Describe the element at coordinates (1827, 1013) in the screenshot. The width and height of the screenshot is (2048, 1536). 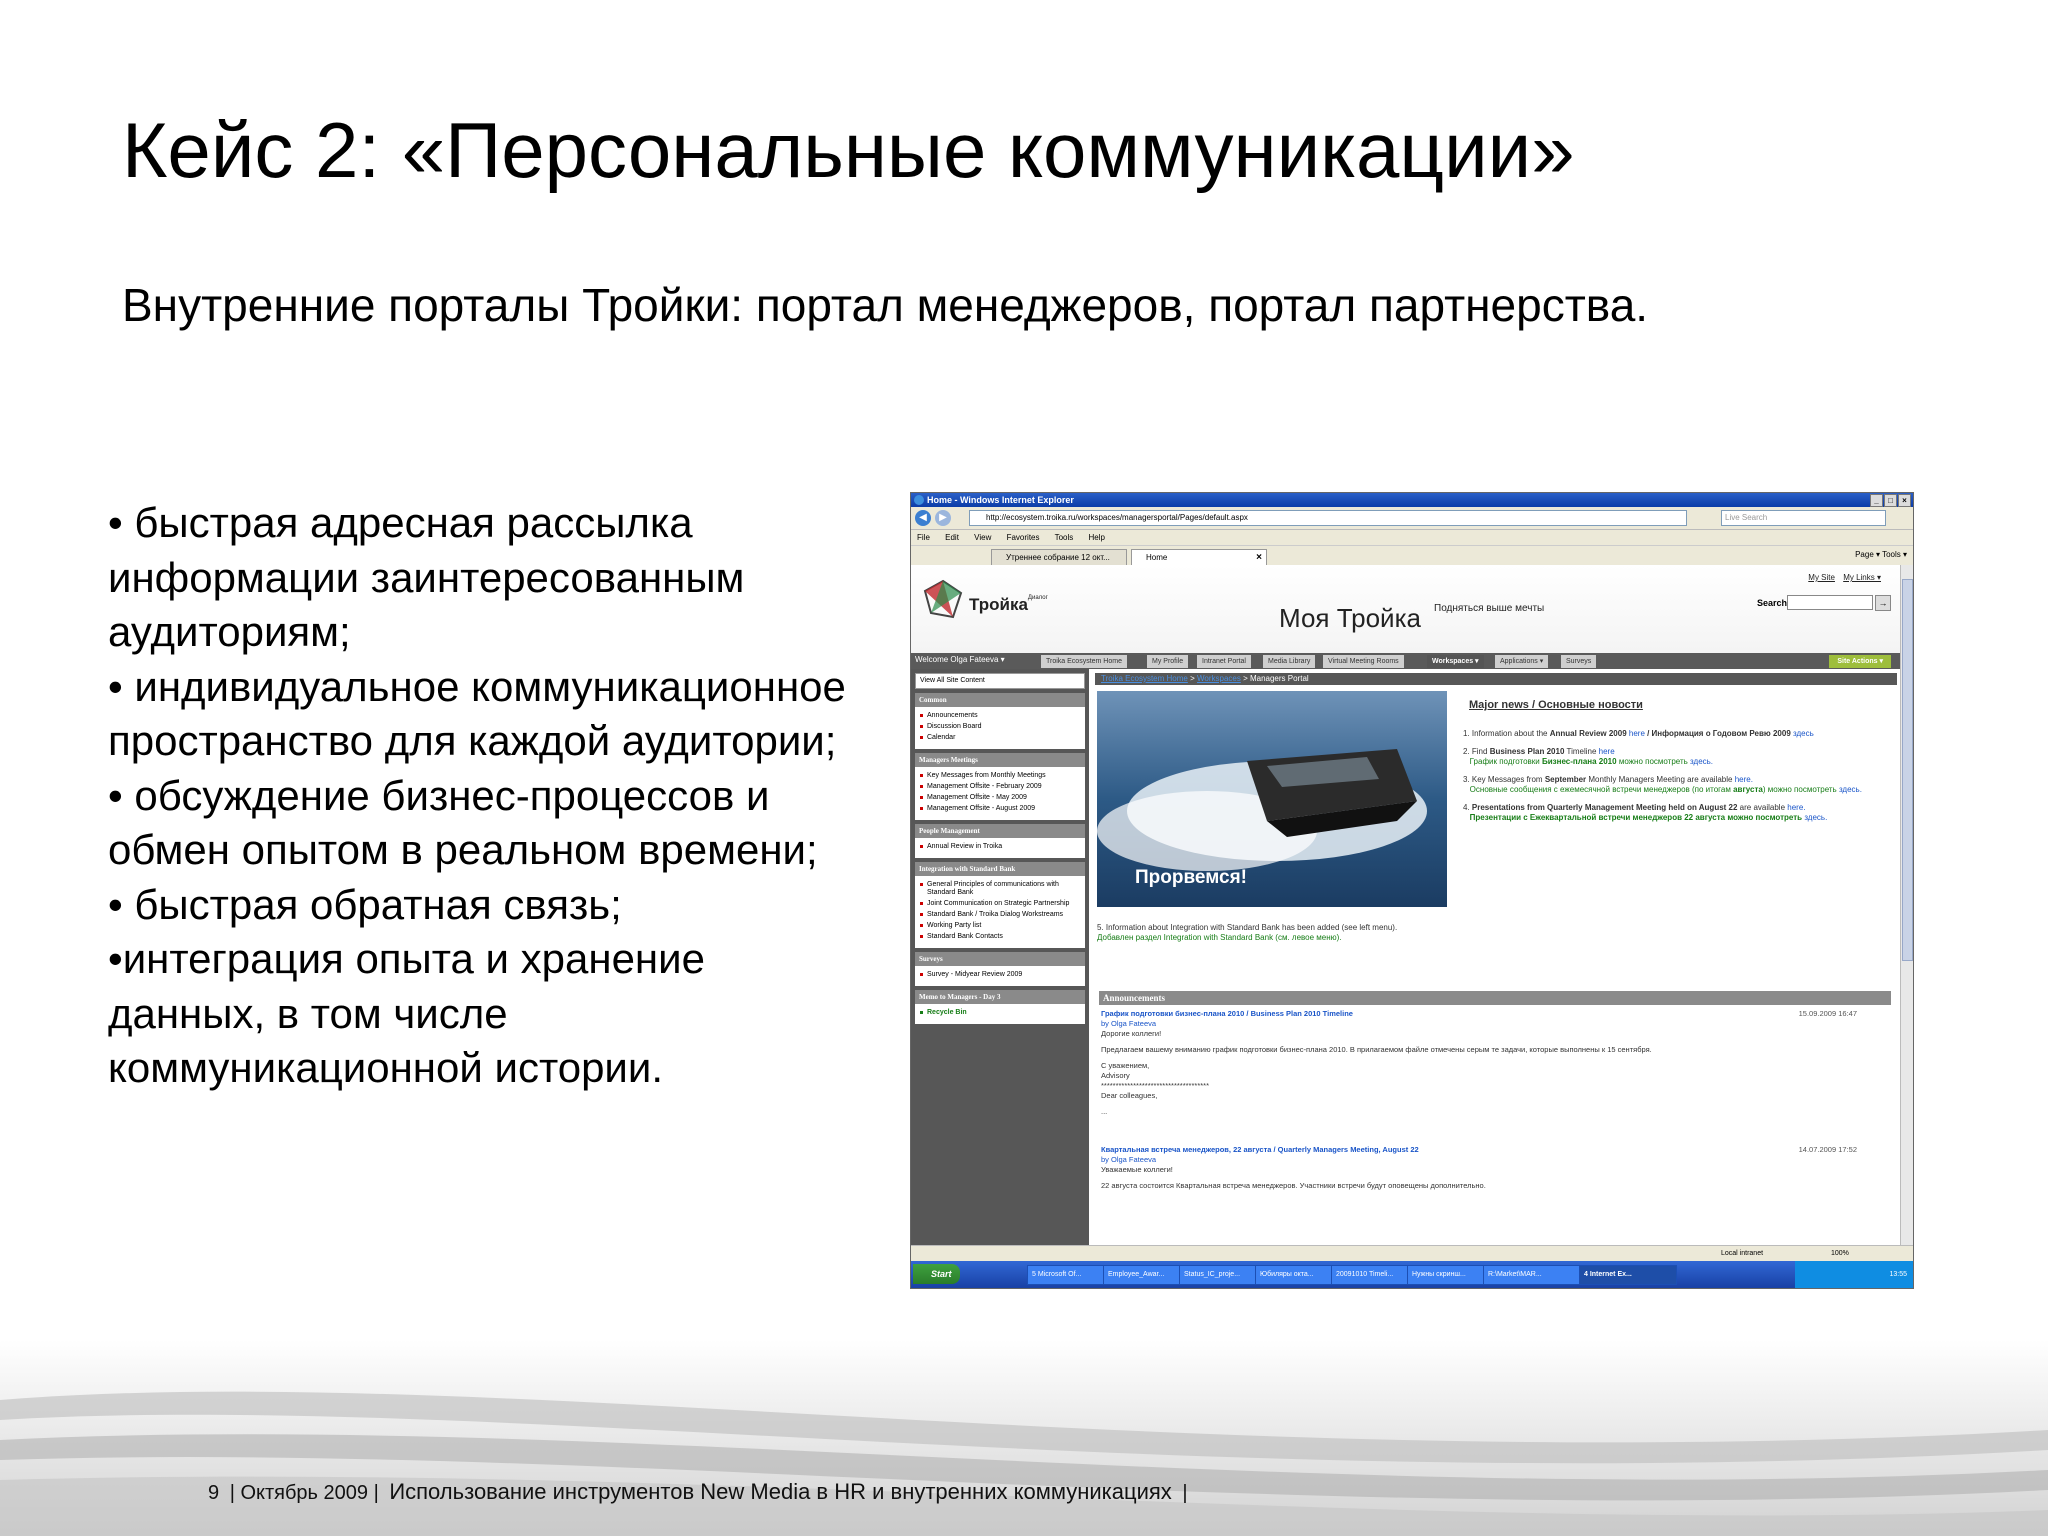
I see `announcement-date: 15.09.2009 16:47` at that location.